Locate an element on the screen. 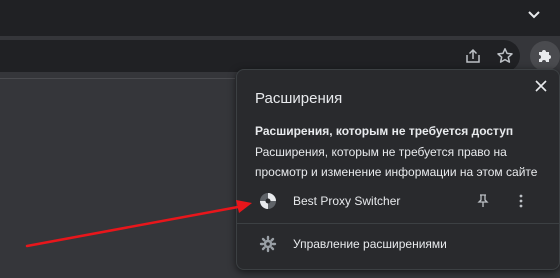 This screenshot has width=560, height=278. manage-extensions-label: Управление расширениями is located at coordinates (370, 244).